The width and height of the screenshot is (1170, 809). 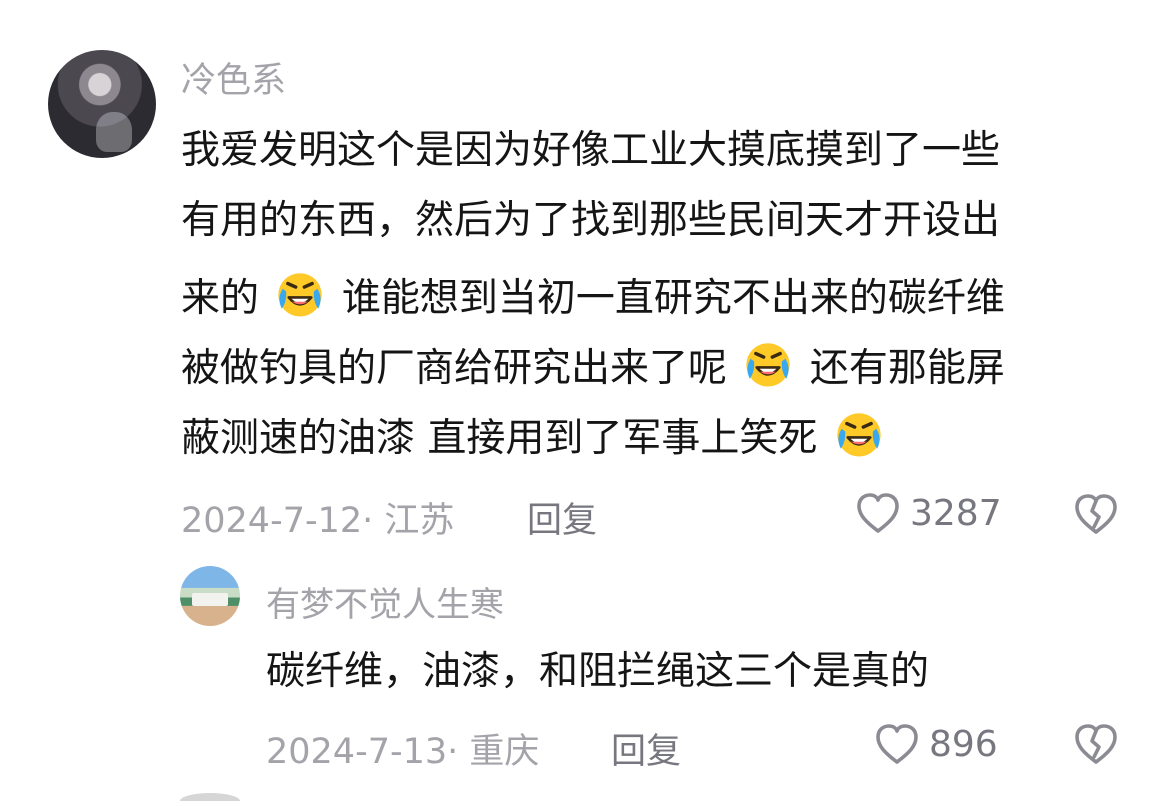 What do you see at coordinates (646, 748) in the screenshot?
I see `reply-reply-button: 回复` at bounding box center [646, 748].